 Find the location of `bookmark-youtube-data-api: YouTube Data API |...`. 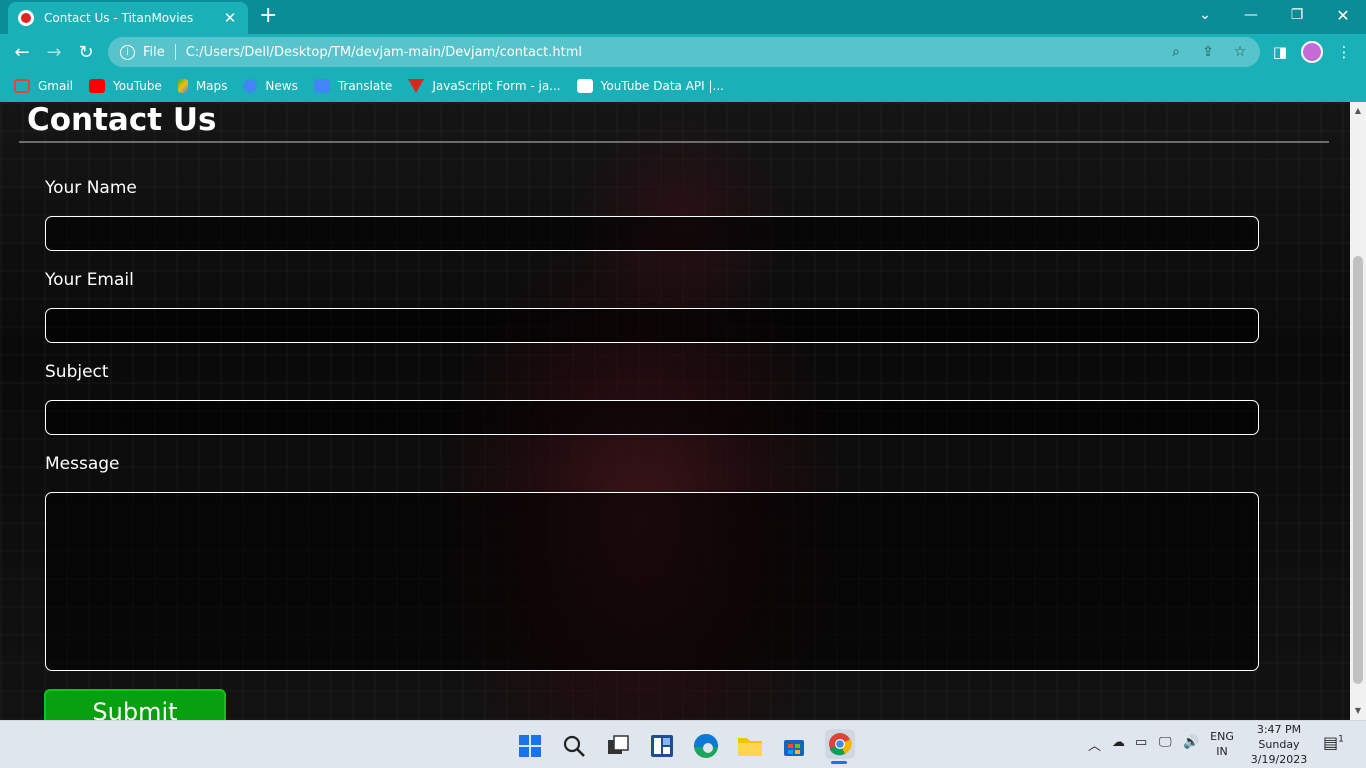

bookmark-youtube-data-api: YouTube Data API |... is located at coordinates (650, 86).